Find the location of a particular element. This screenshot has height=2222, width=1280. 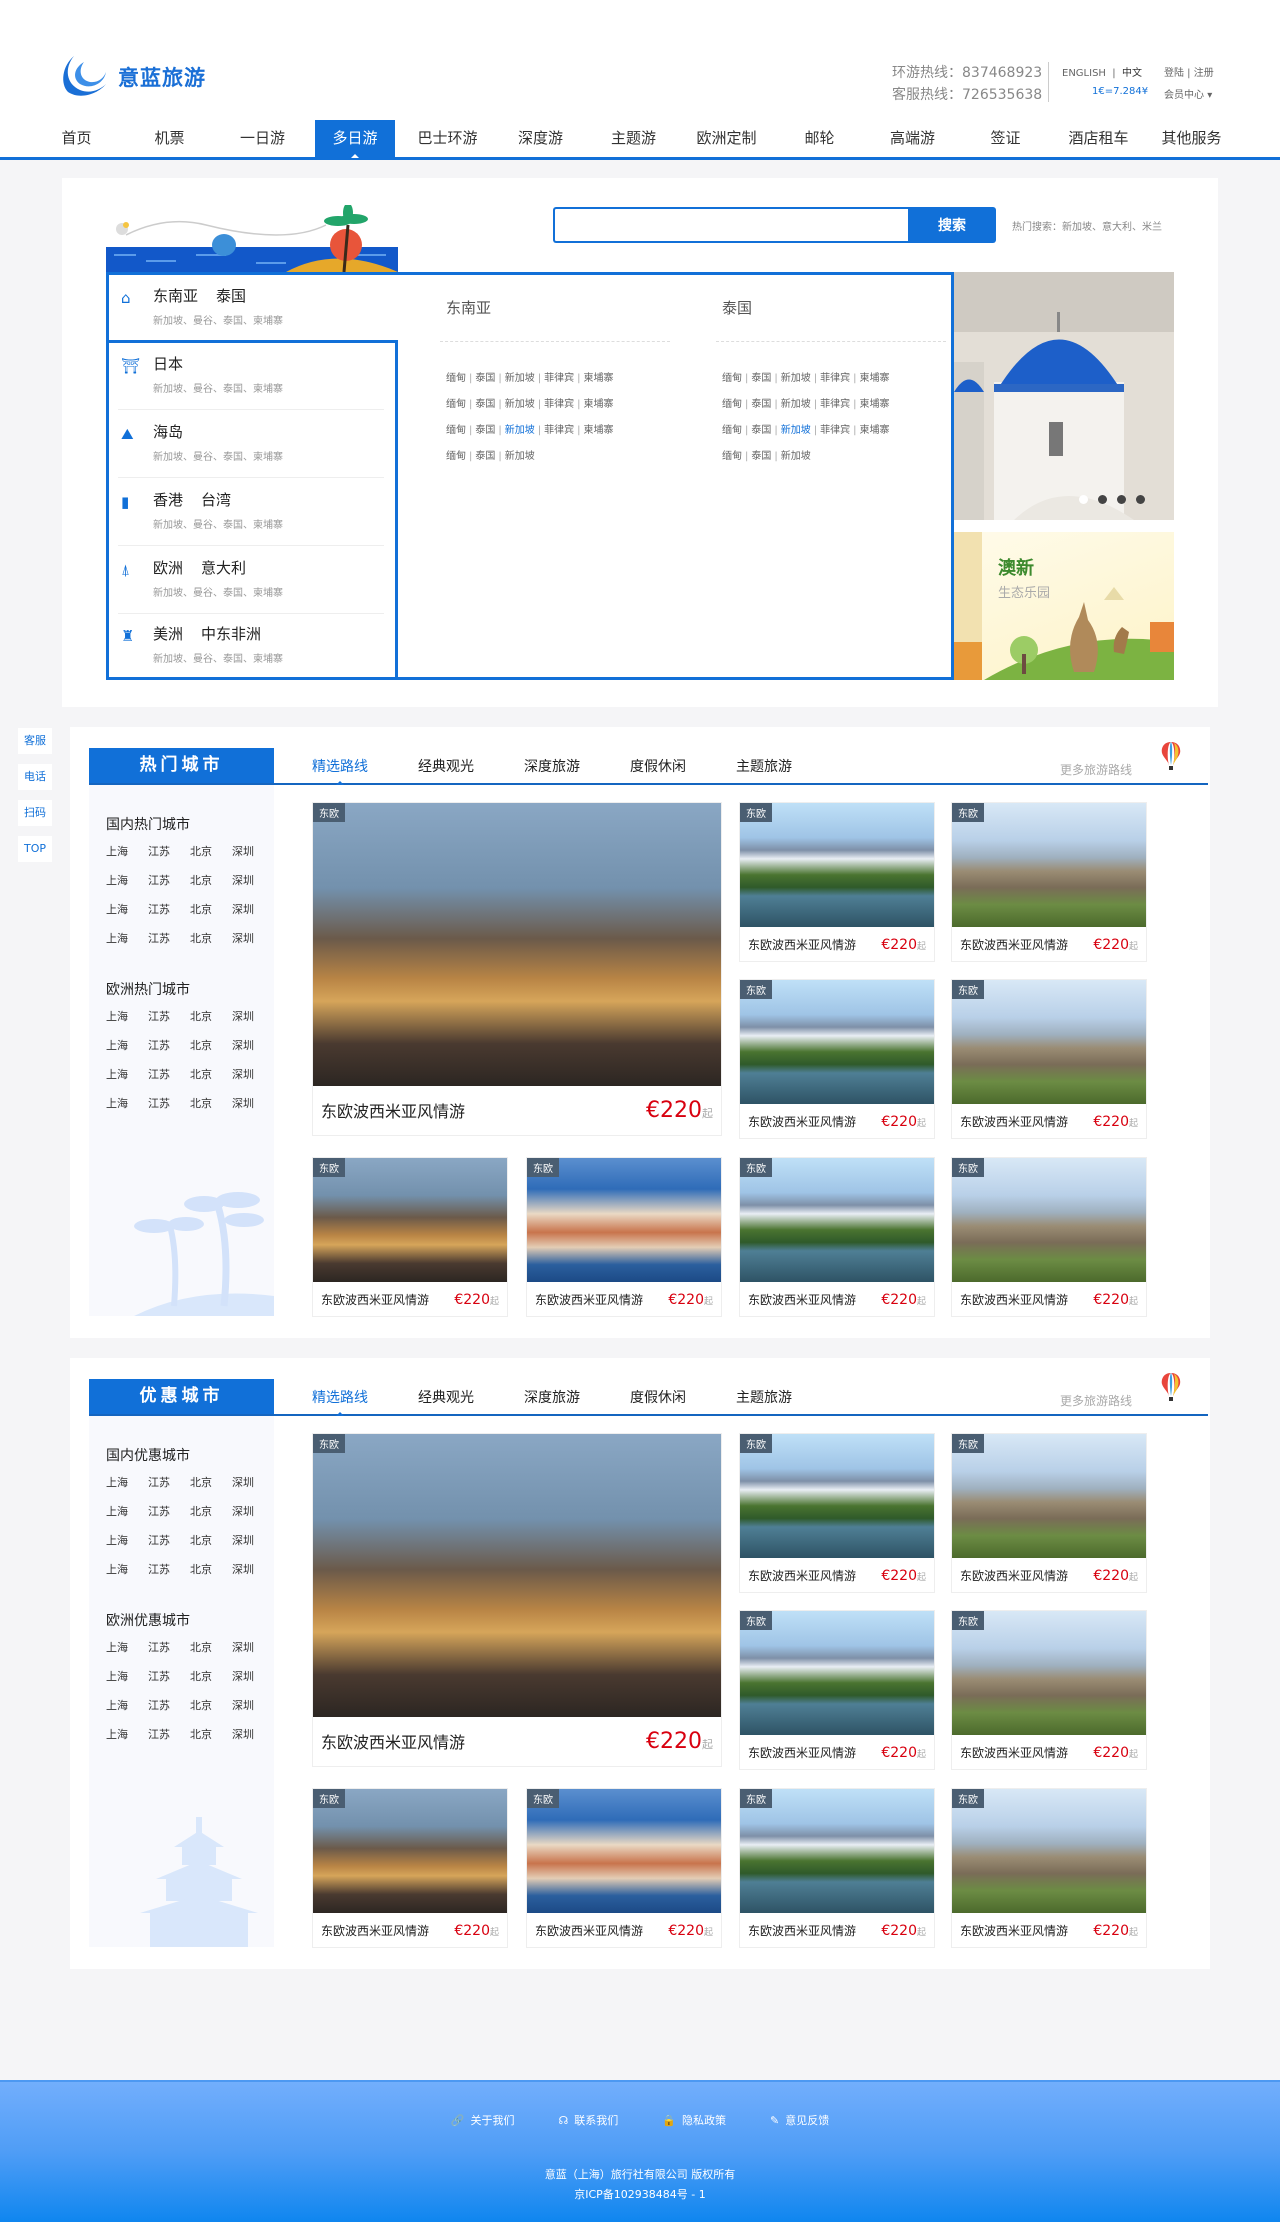

section-tab: 经典观光 is located at coordinates (471, 1398).